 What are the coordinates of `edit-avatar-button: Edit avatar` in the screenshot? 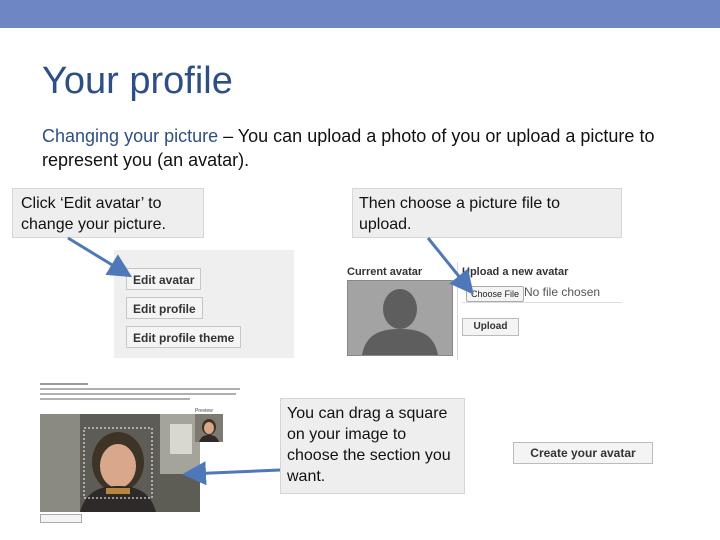 It's located at (164, 279).